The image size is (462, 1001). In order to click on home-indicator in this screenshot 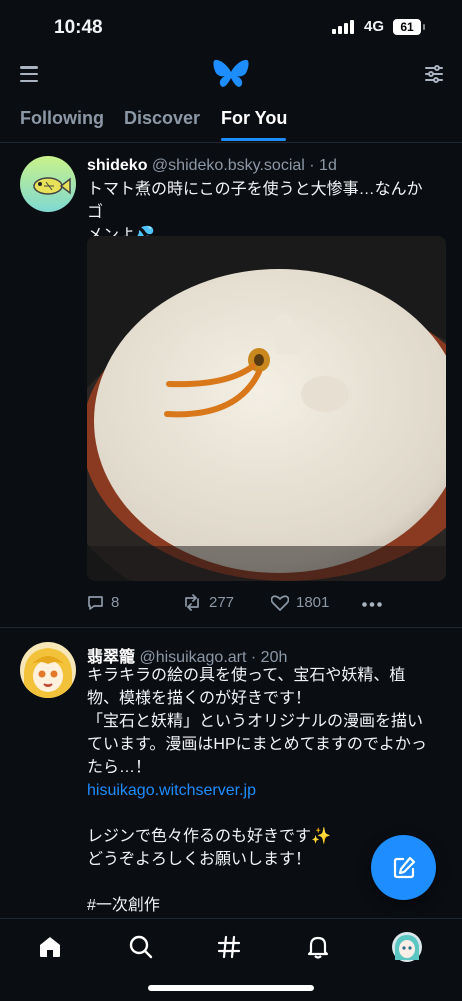, I will do `click(231, 988)`.